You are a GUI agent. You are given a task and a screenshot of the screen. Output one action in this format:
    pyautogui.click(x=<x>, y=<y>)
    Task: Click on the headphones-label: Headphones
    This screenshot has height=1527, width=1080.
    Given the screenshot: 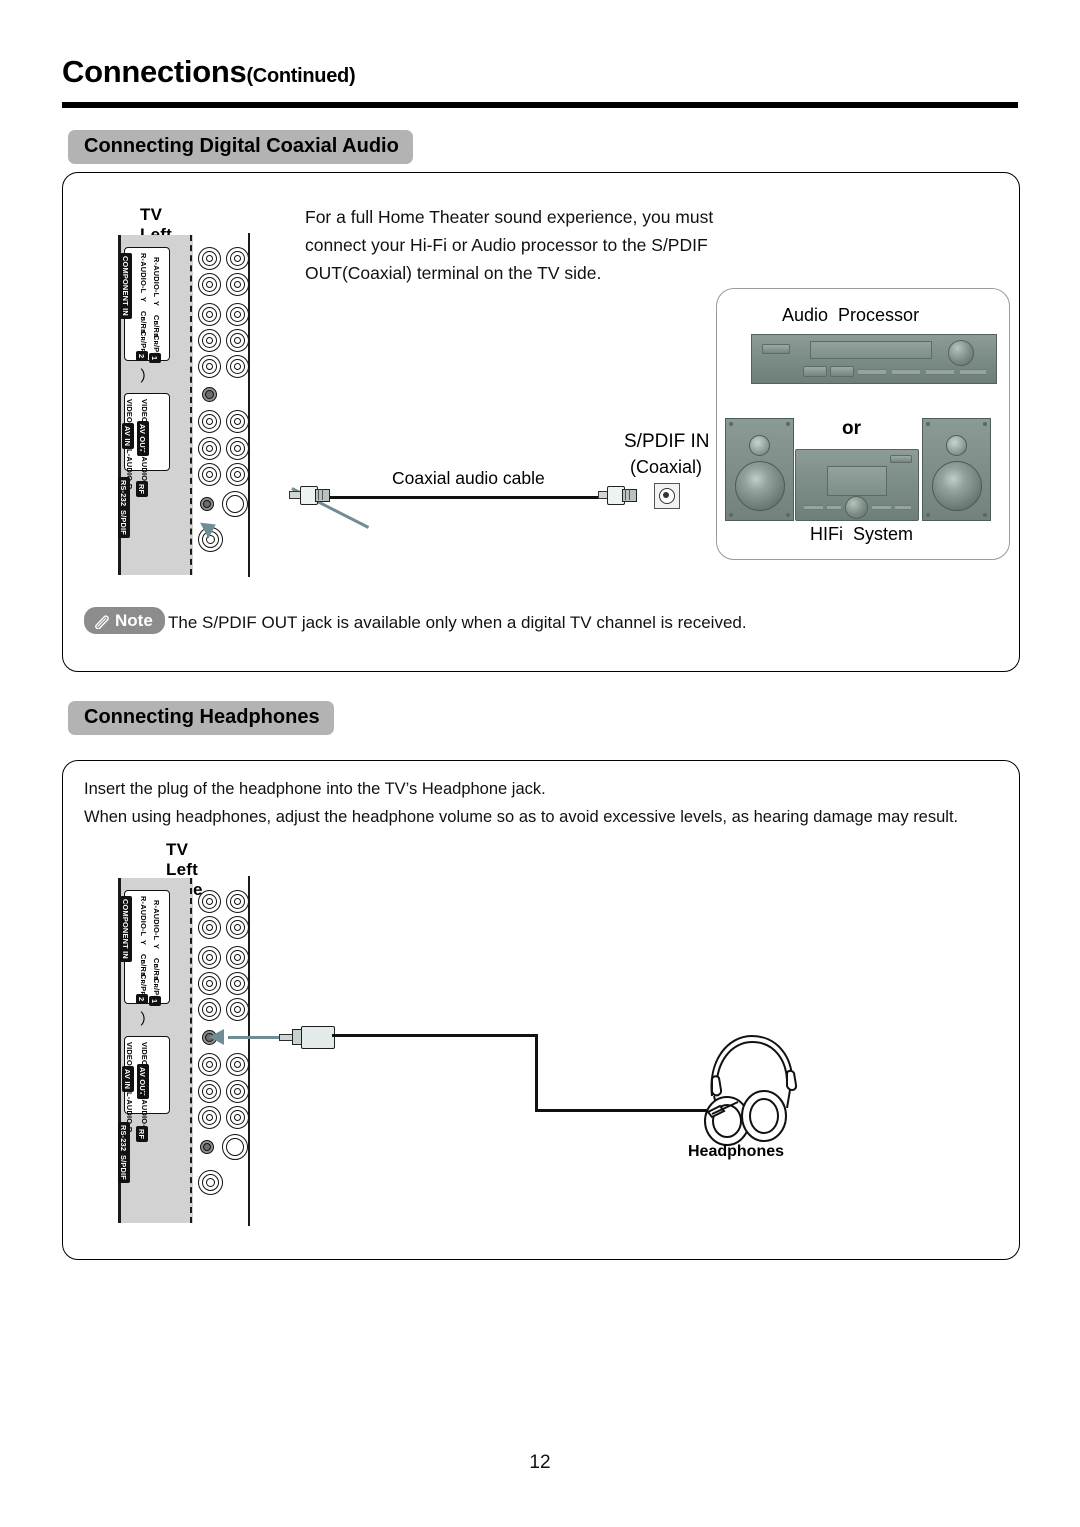 What is the action you would take?
    pyautogui.click(x=736, y=1151)
    